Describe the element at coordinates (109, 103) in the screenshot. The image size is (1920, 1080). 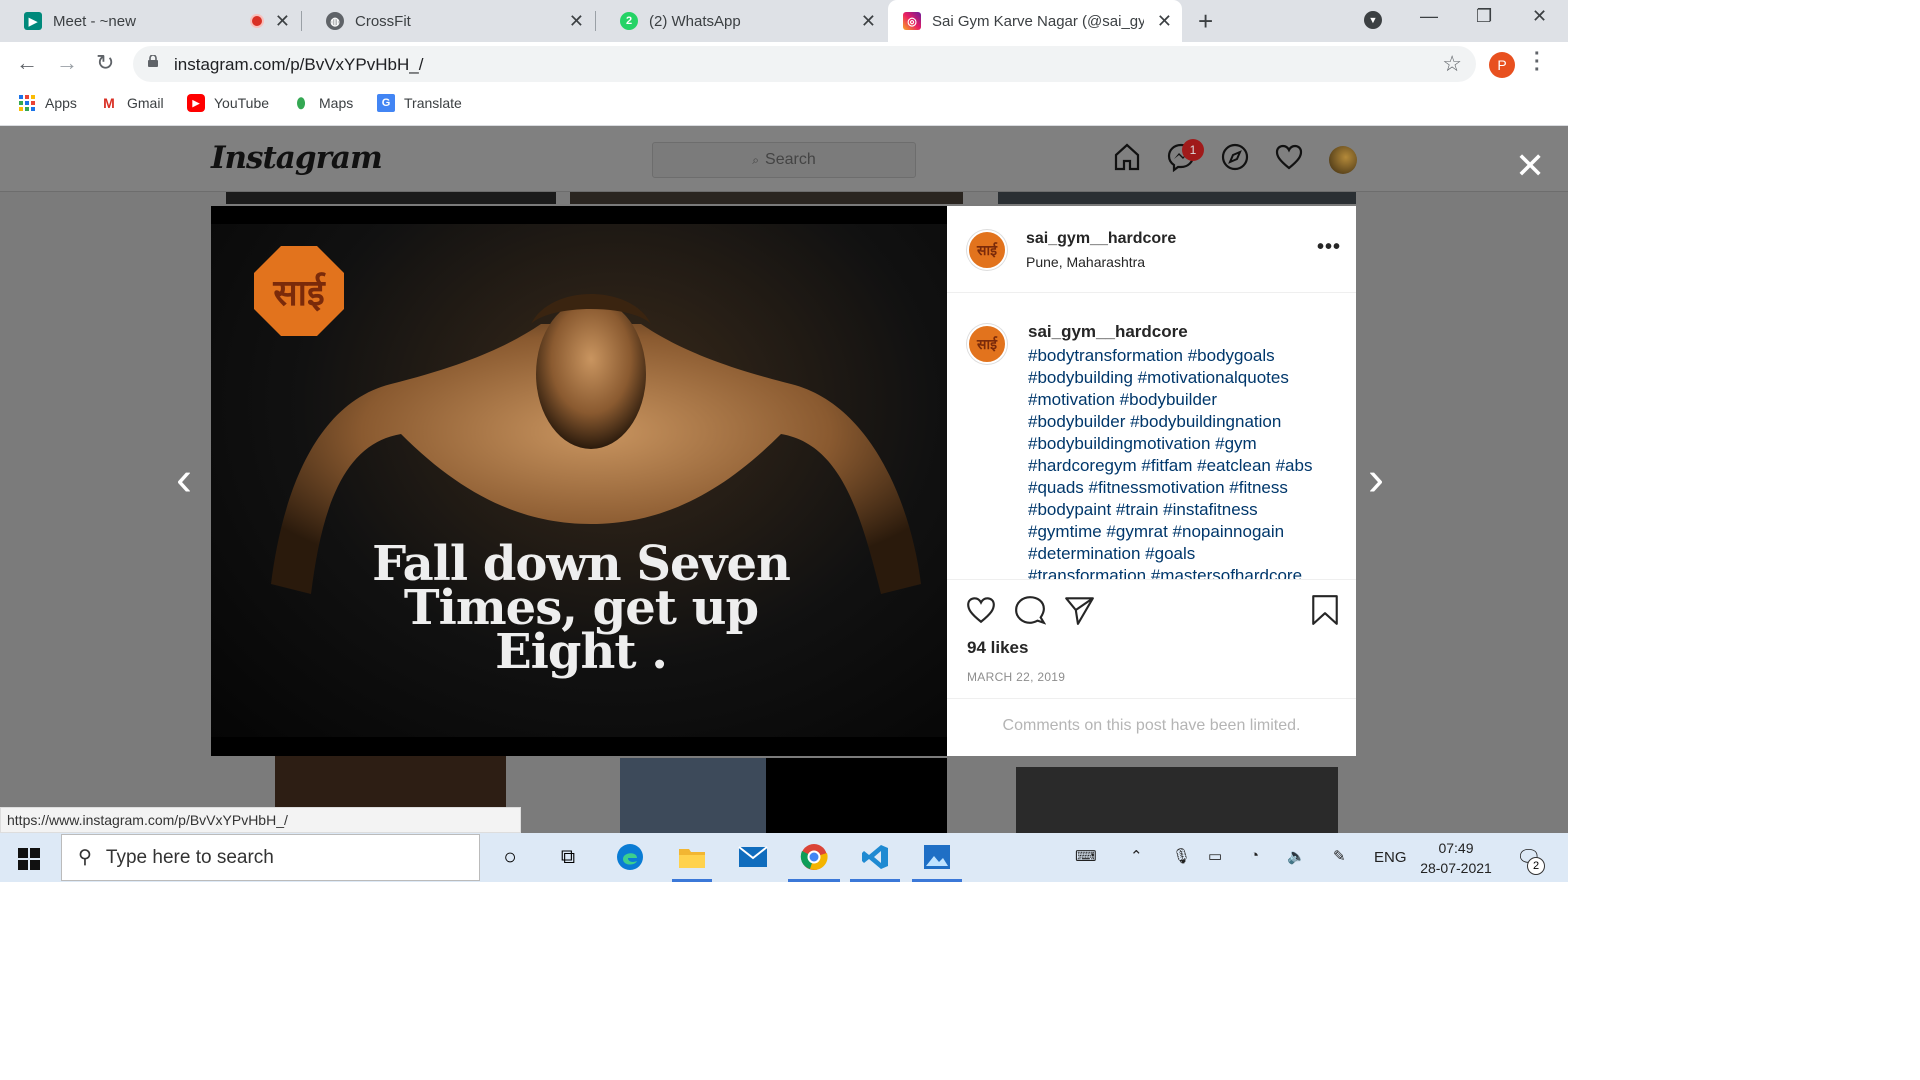
I see `gmail-icon: M` at that location.